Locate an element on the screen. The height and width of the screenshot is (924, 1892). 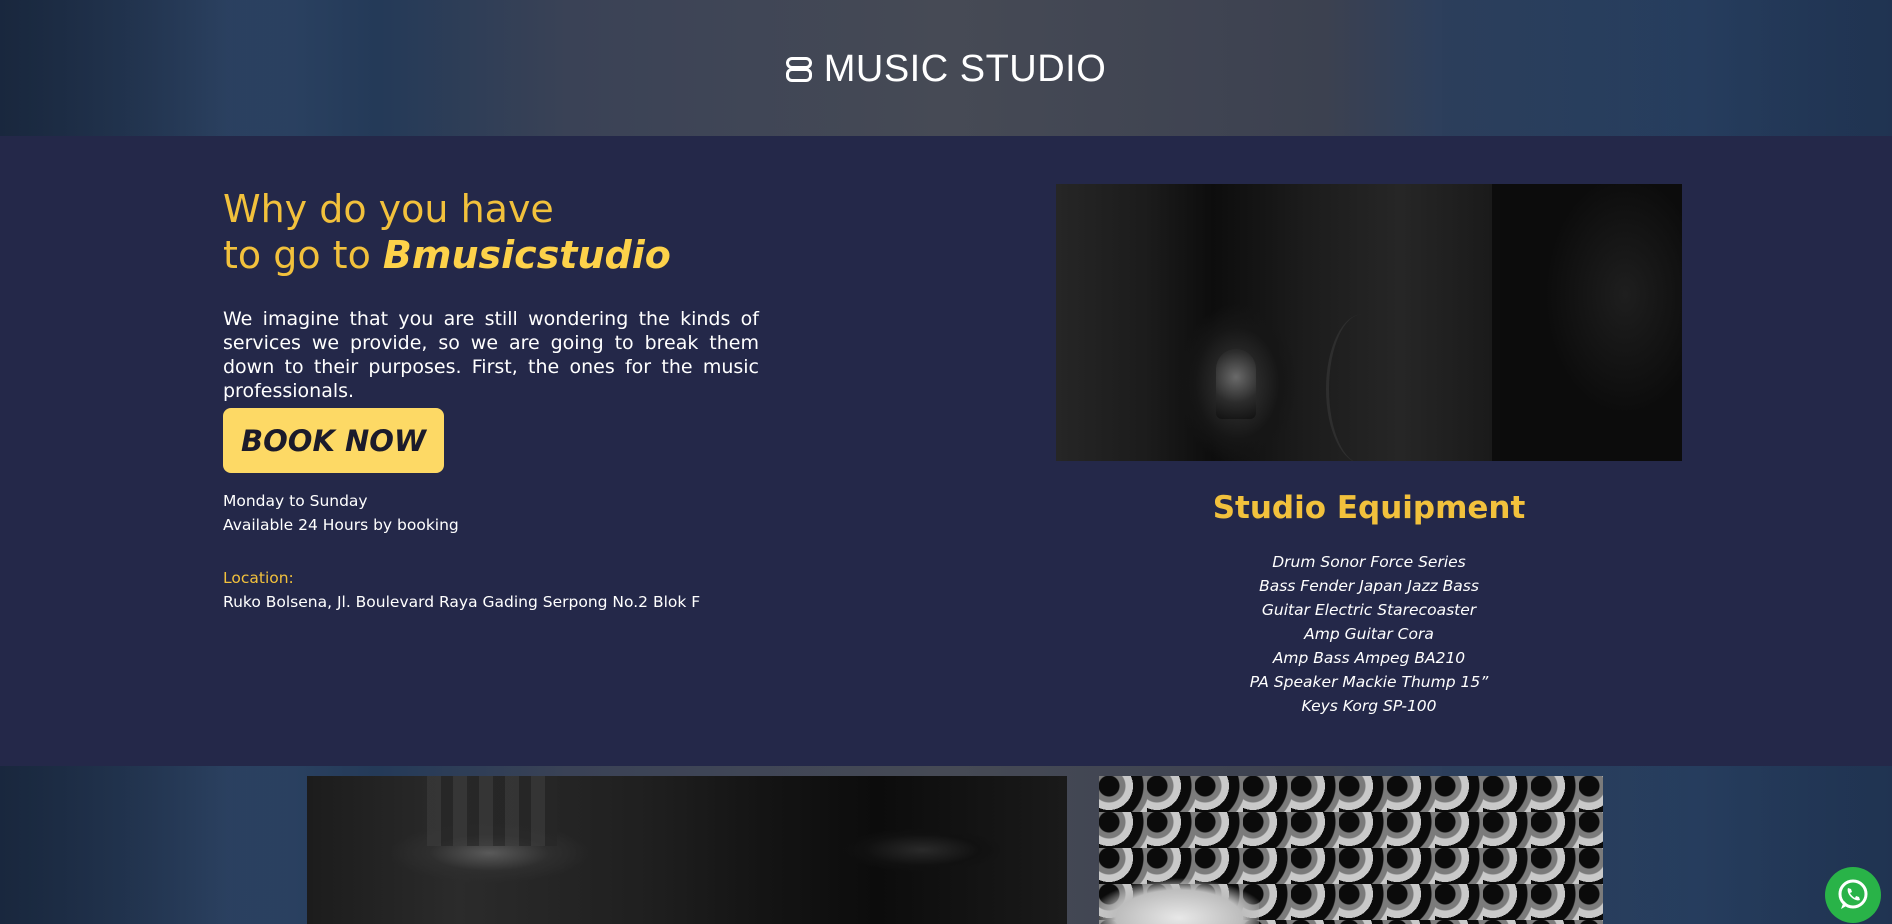
recording-studio-photo is located at coordinates (1369, 322).